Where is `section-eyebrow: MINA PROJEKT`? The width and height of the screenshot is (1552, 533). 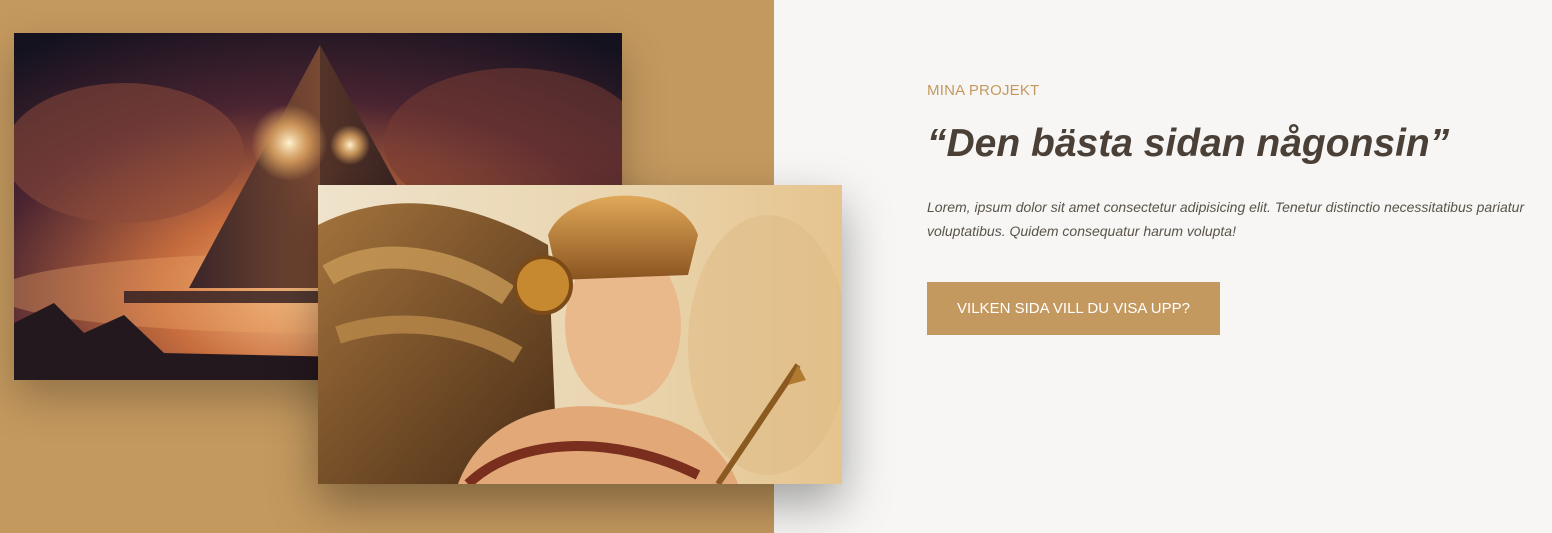
section-eyebrow: MINA PROJEKT is located at coordinates (983, 90).